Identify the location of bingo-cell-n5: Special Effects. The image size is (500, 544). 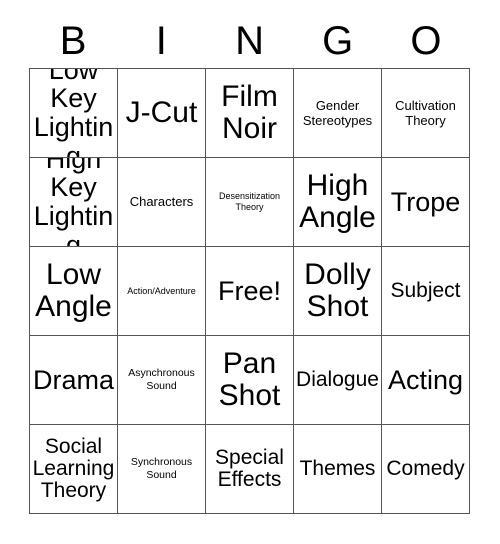
(250, 469).